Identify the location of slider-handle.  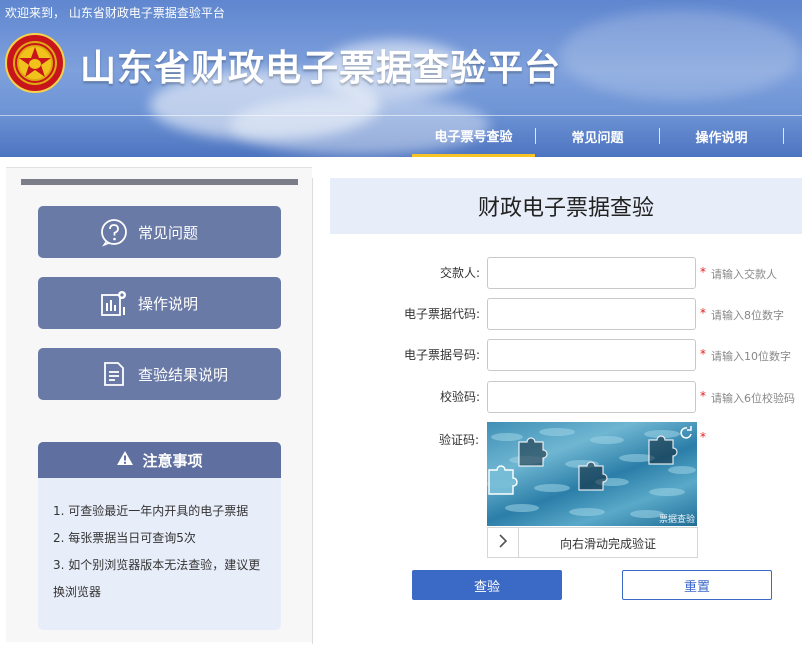
(503, 542).